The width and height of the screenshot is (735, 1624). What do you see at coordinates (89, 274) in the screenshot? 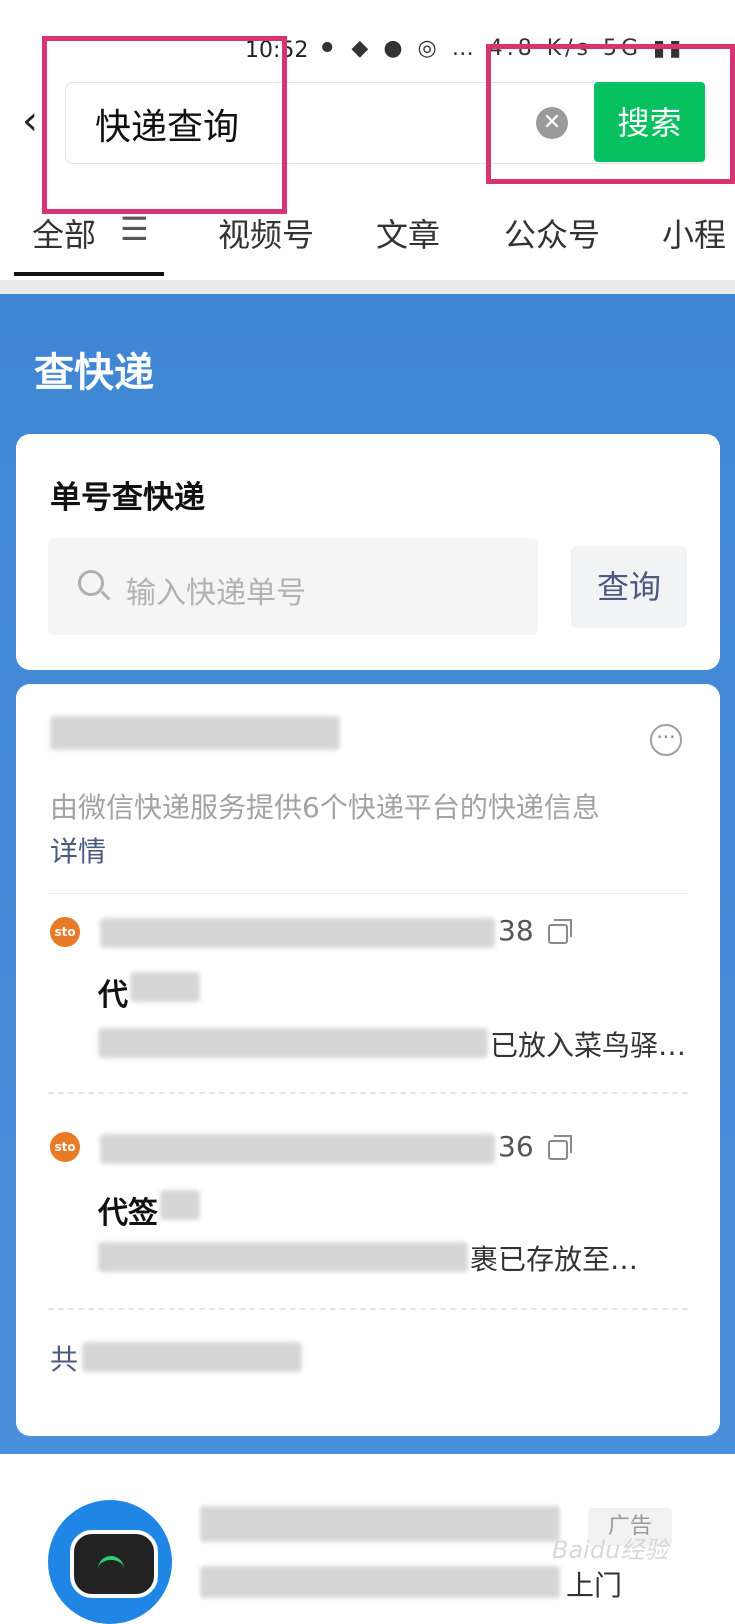
I see `active-tab-indicator` at bounding box center [89, 274].